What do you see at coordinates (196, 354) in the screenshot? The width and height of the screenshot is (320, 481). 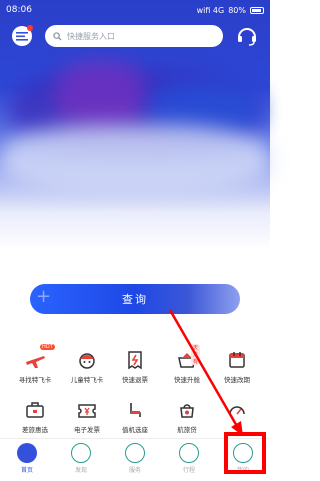 I see `promo-badge: 天天有` at bounding box center [196, 354].